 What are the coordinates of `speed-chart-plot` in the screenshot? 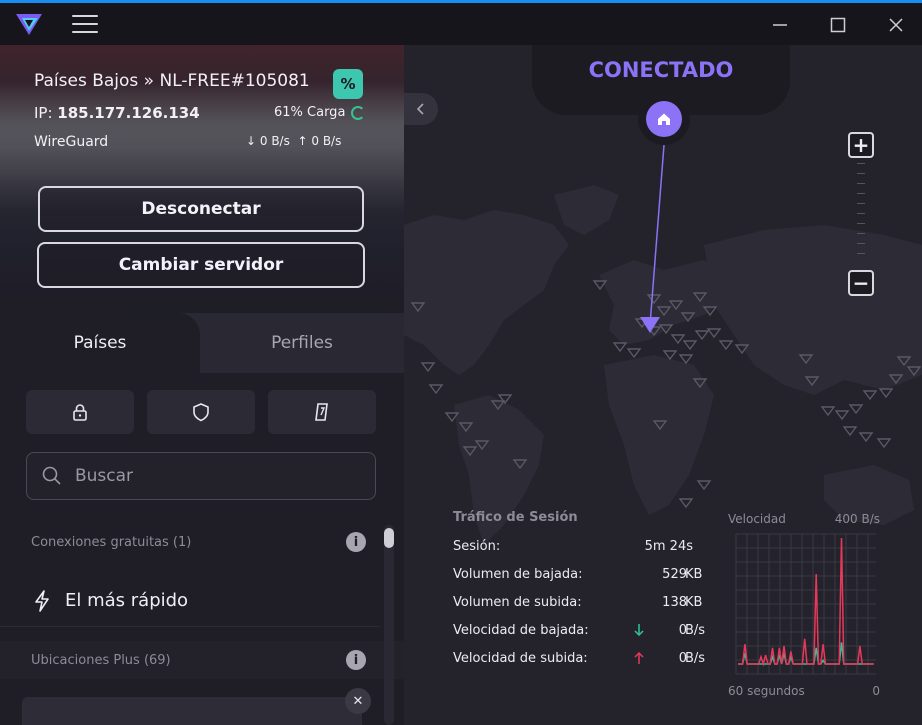 It's located at (805, 604).